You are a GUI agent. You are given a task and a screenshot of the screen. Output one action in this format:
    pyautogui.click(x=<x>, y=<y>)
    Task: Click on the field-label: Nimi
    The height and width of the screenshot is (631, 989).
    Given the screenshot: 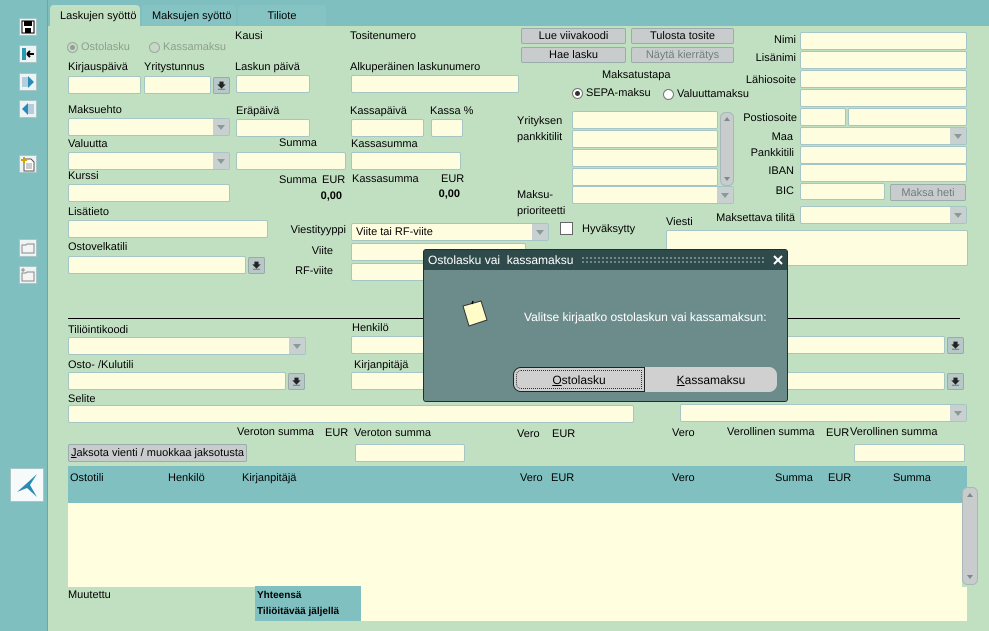 What is the action you would take?
    pyautogui.click(x=785, y=40)
    